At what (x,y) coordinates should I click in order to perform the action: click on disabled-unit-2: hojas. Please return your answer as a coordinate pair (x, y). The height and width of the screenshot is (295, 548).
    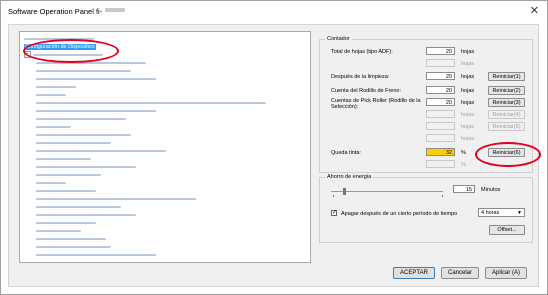
    Looking at the image, I should click on (468, 127).